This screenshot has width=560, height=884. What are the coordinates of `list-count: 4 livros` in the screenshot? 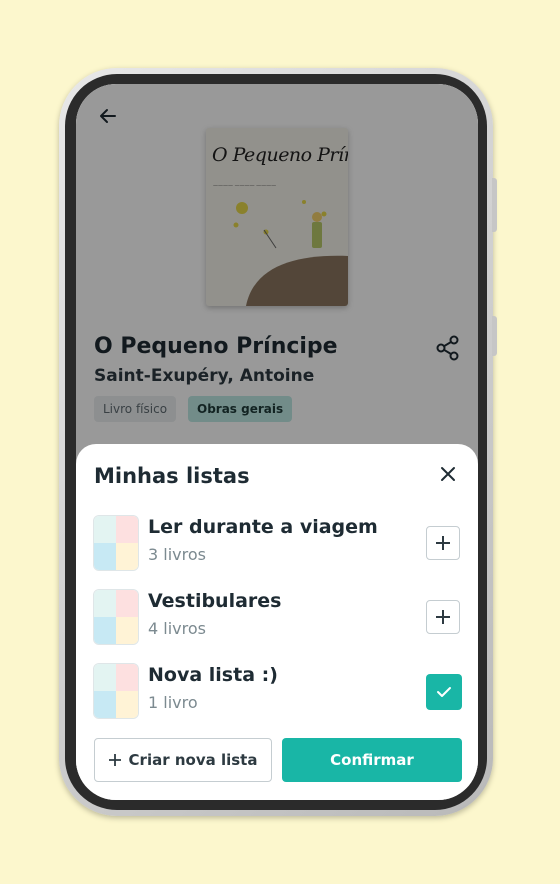 It's located at (177, 628).